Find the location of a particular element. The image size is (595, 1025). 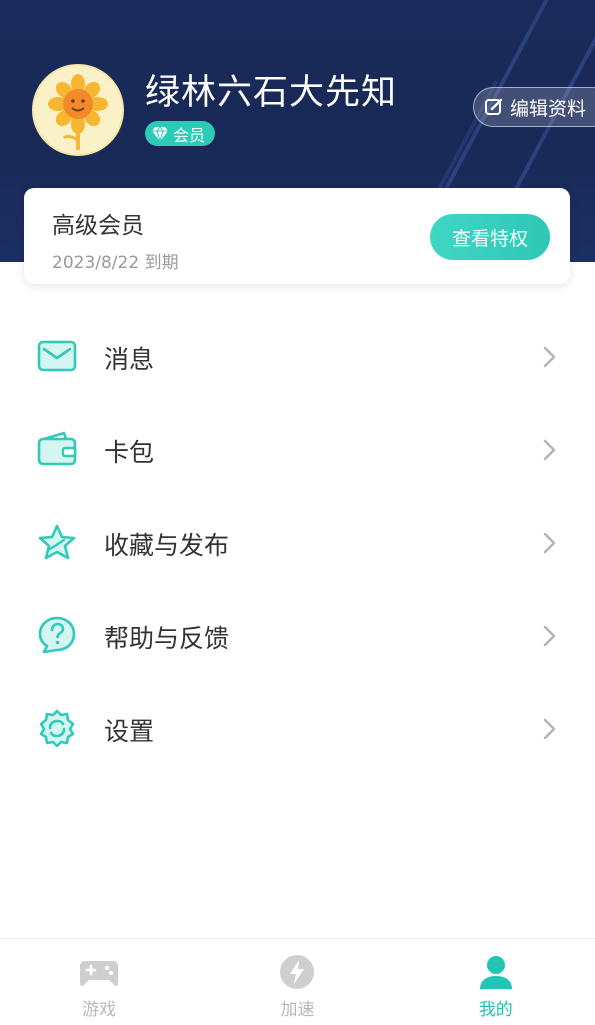

edit-profile-button: 编辑资料 is located at coordinates (534, 107).